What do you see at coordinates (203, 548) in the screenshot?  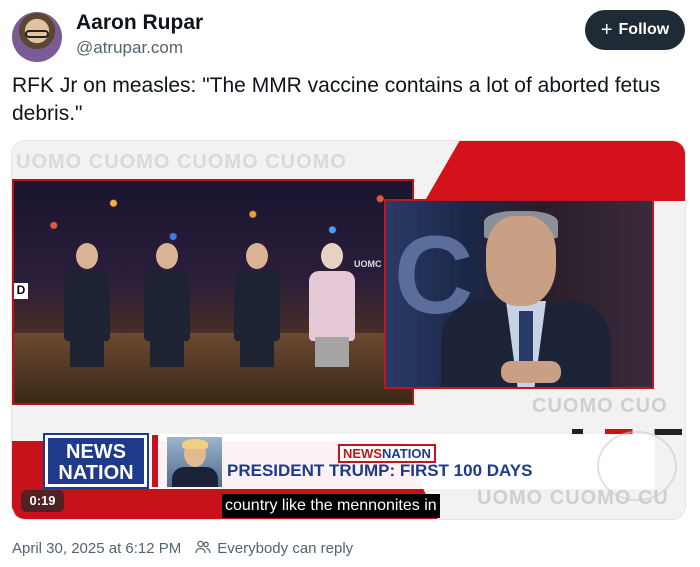 I see `people-icon` at bounding box center [203, 548].